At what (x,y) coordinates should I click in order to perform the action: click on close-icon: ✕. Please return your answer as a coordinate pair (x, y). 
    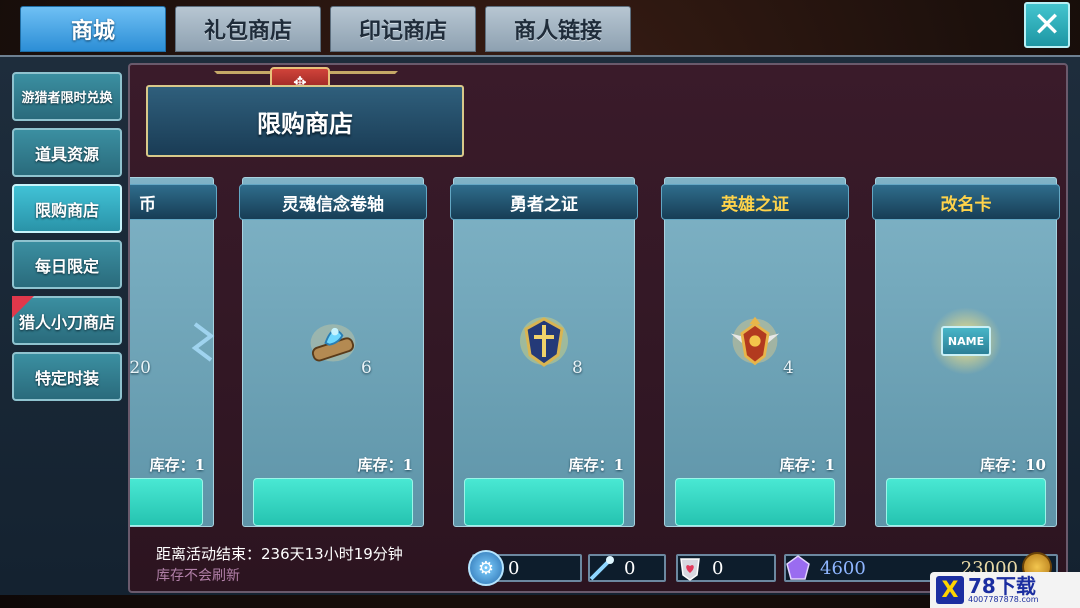
    Looking at the image, I should click on (1047, 25).